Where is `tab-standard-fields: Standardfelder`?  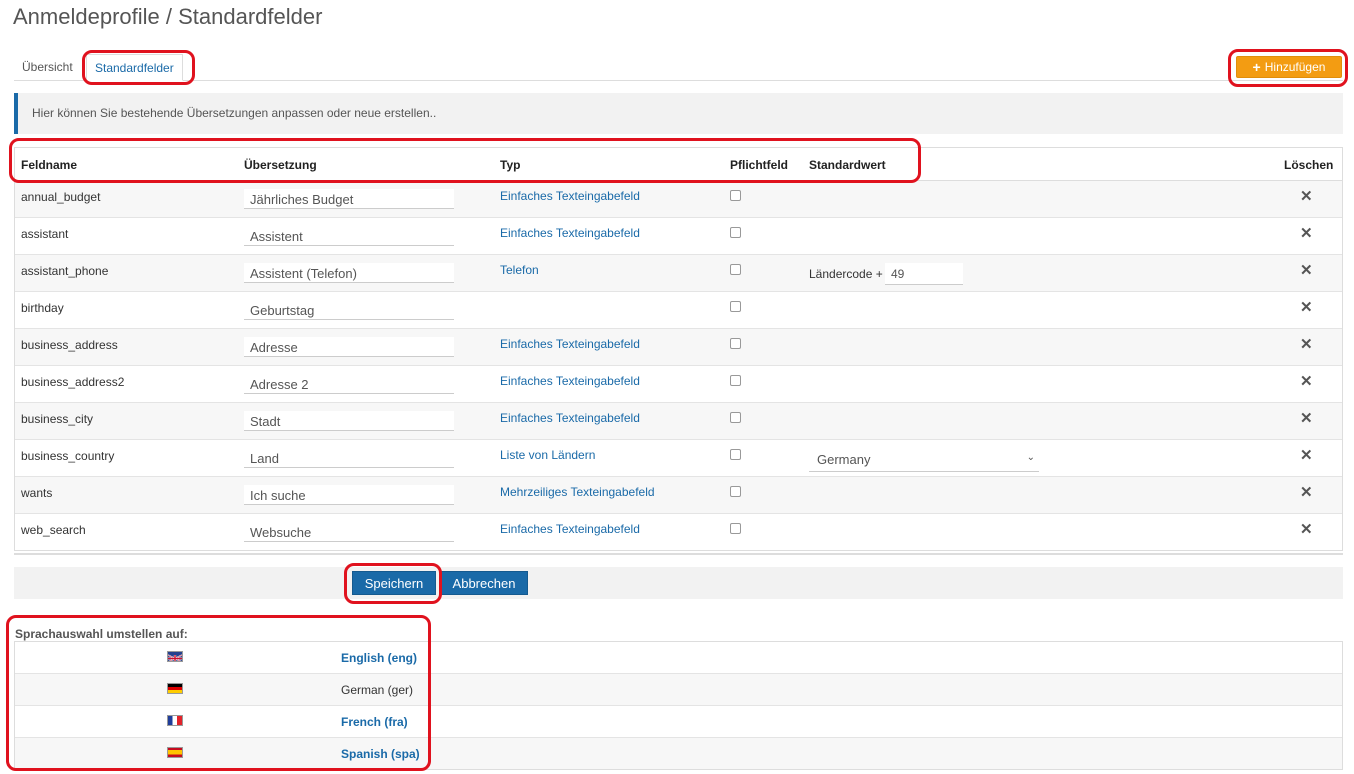 tab-standard-fields: Standardfelder is located at coordinates (134, 67).